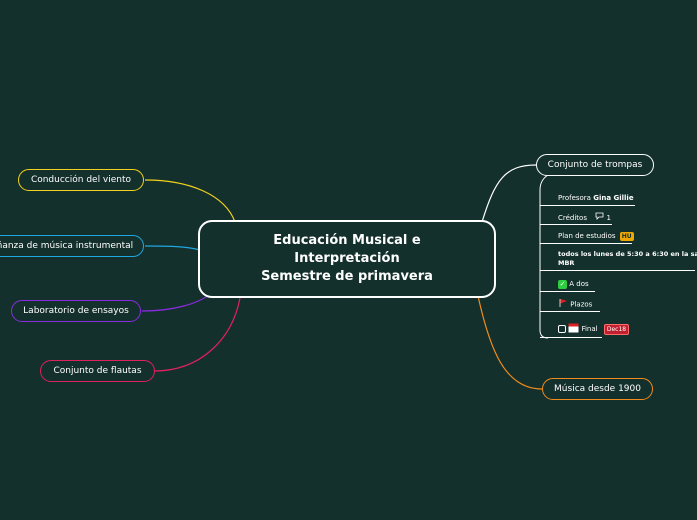  I want to click on subtopic-pairs: ✓ A dos, so click(573, 284).